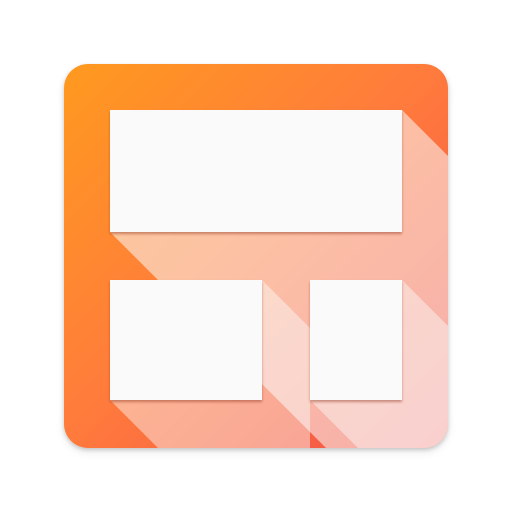  What do you see at coordinates (186, 340) in the screenshot?
I see `bottom-left-tile` at bounding box center [186, 340].